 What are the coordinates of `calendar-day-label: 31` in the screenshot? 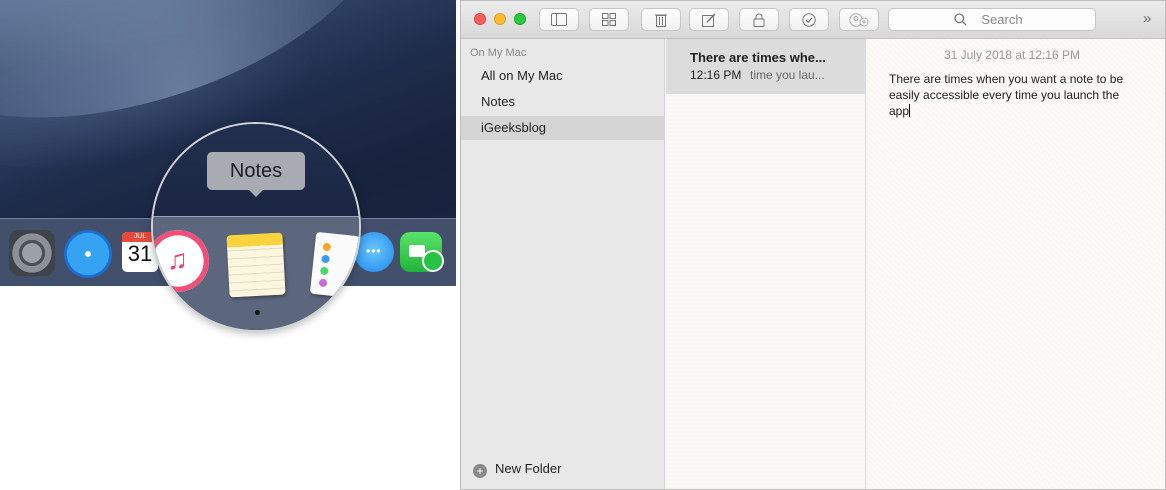 It's located at (140, 253).